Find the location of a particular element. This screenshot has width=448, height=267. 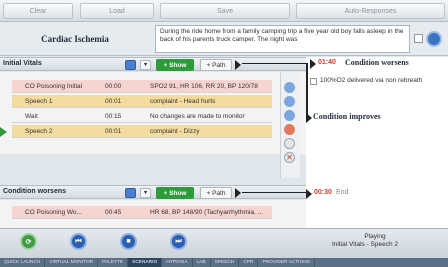

edit-event-icon is located at coordinates (289, 143).